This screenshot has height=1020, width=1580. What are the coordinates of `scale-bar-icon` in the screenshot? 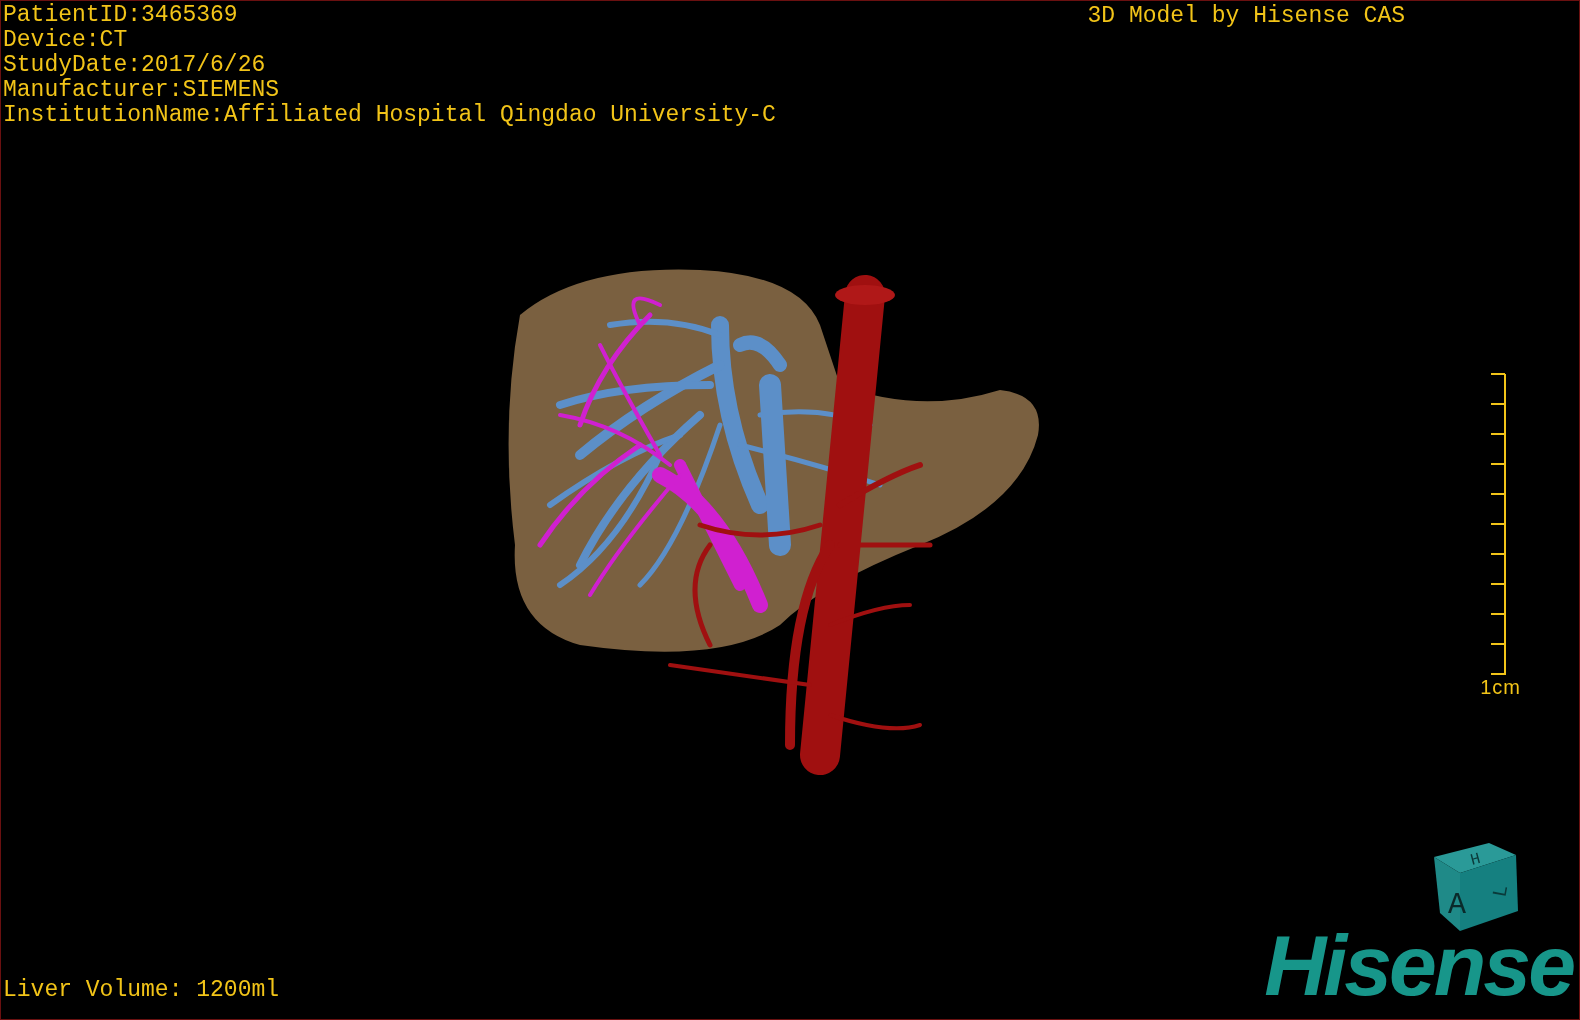 It's located at (1498, 524).